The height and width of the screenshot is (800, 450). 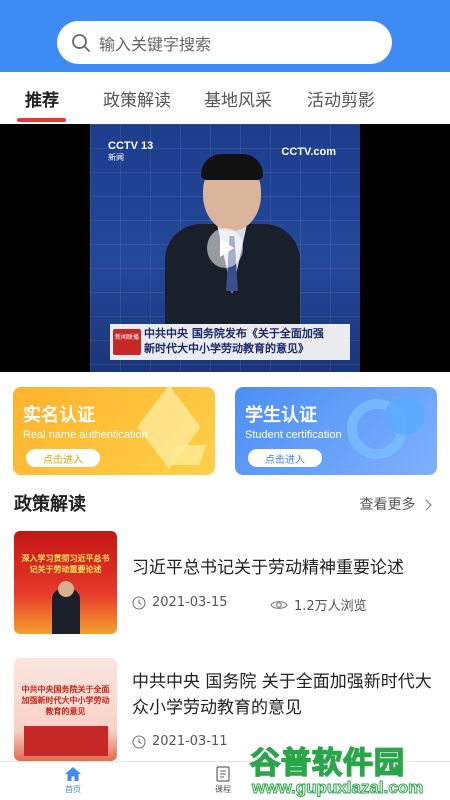 What do you see at coordinates (223, 774) in the screenshot?
I see `document-icon` at bounding box center [223, 774].